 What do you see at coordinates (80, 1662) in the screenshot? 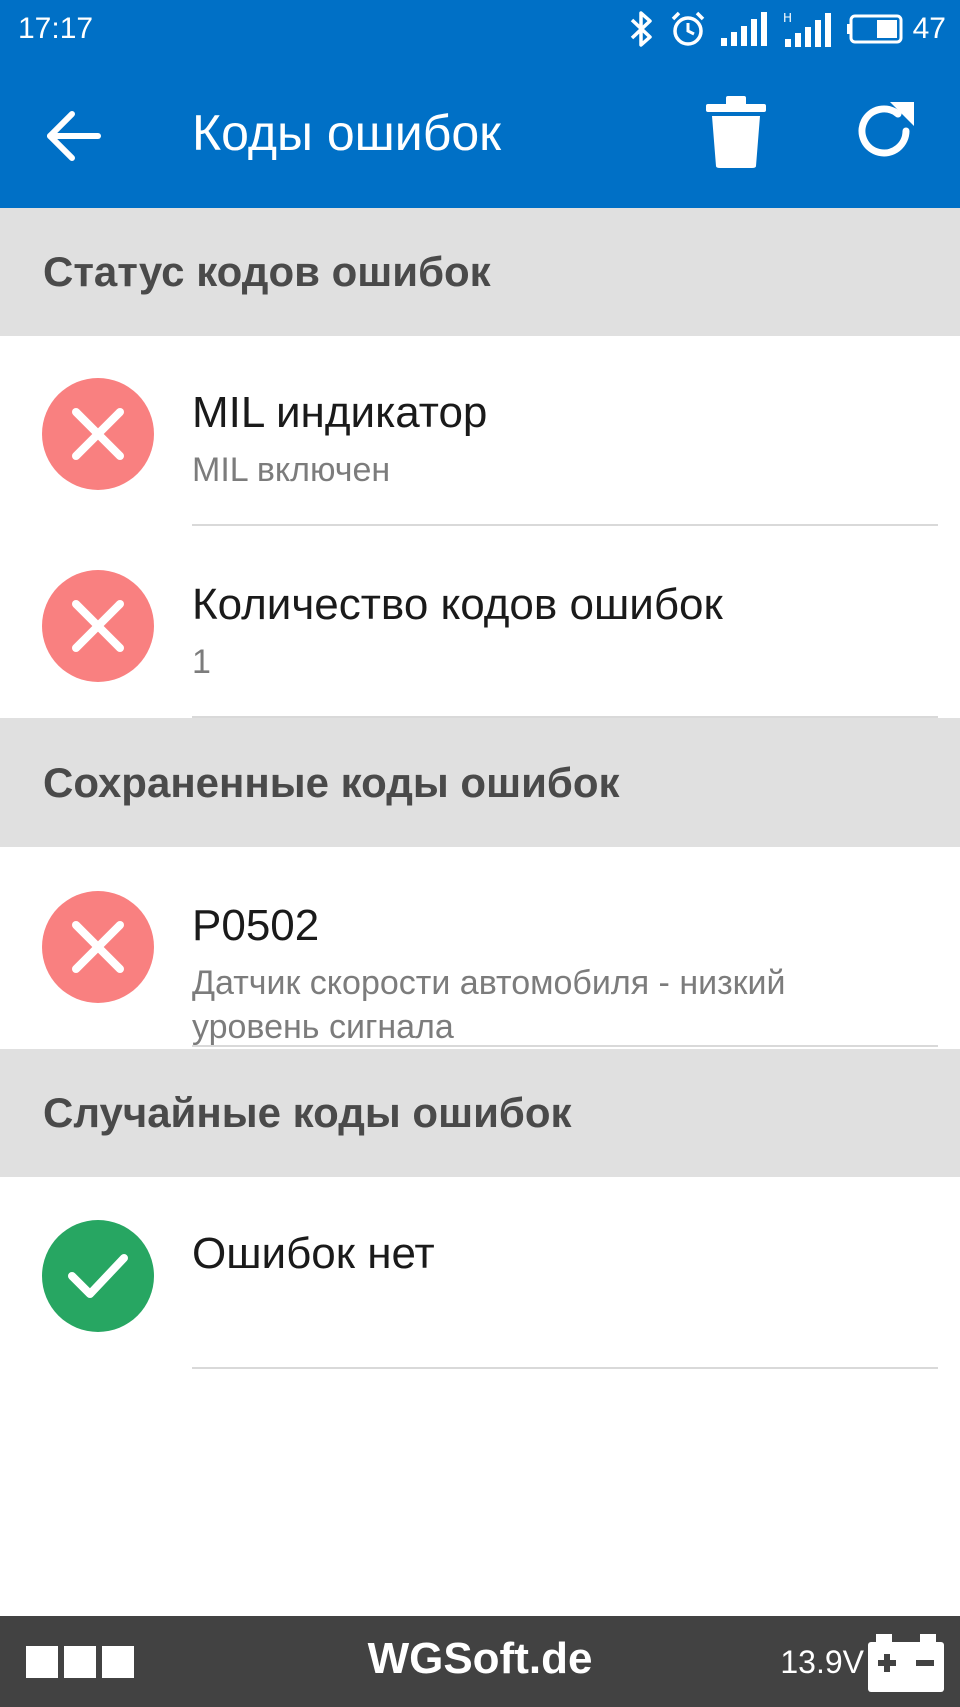
I see `menu-squares-icon` at bounding box center [80, 1662].